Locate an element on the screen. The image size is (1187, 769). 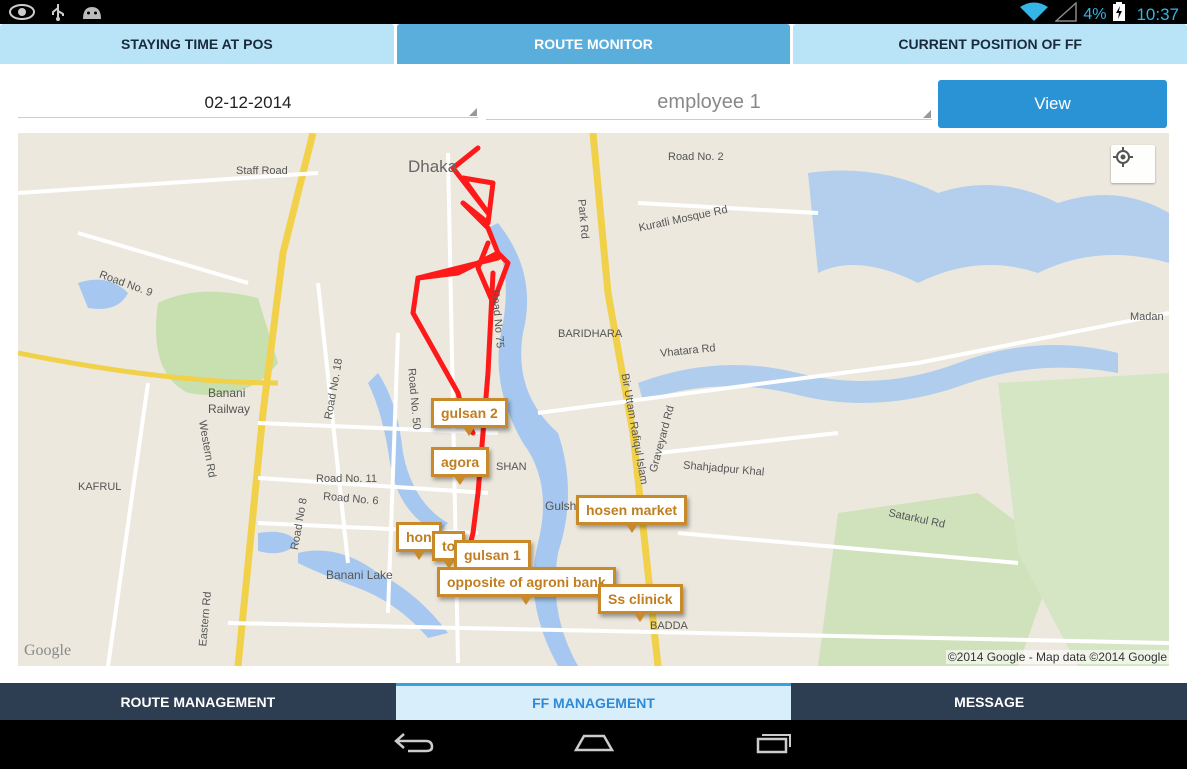
my-location-button is located at coordinates (1133, 164).